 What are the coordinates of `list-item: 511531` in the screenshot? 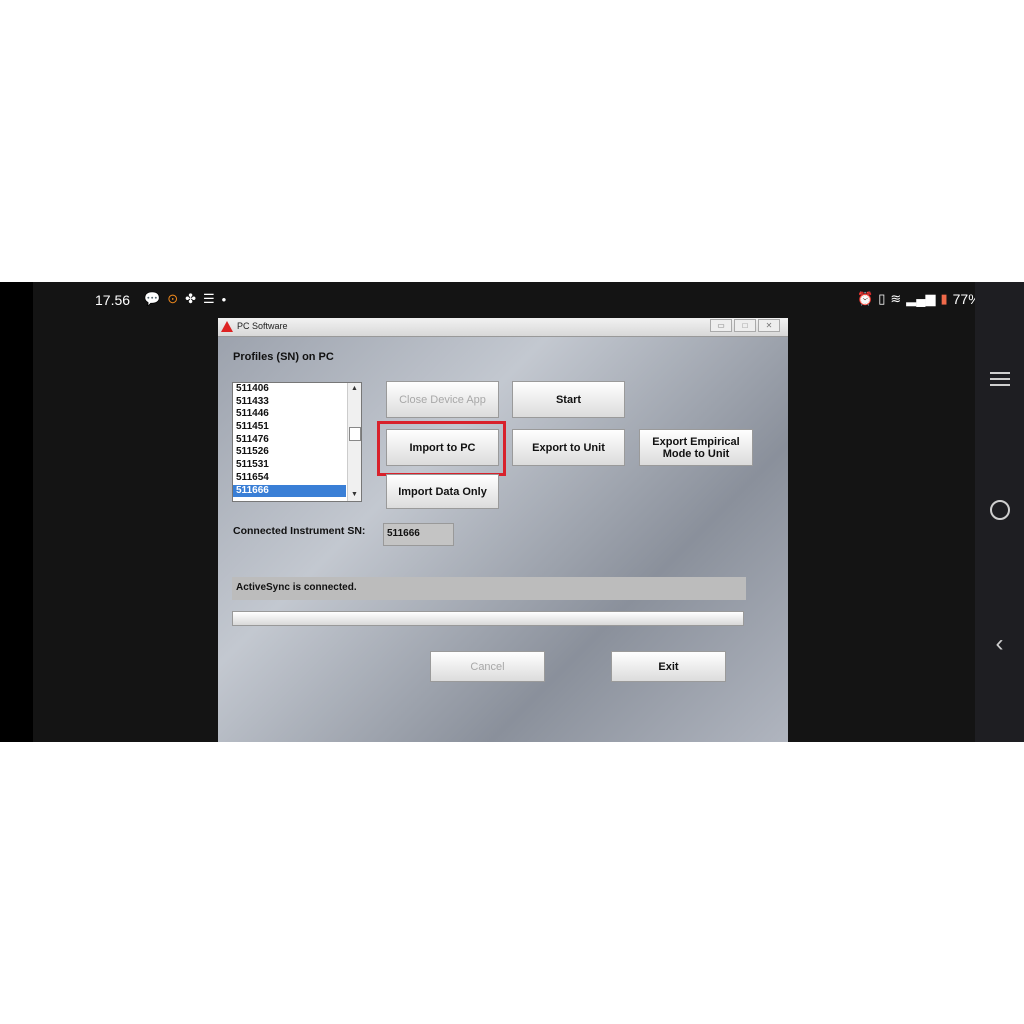 It's located at (289, 465).